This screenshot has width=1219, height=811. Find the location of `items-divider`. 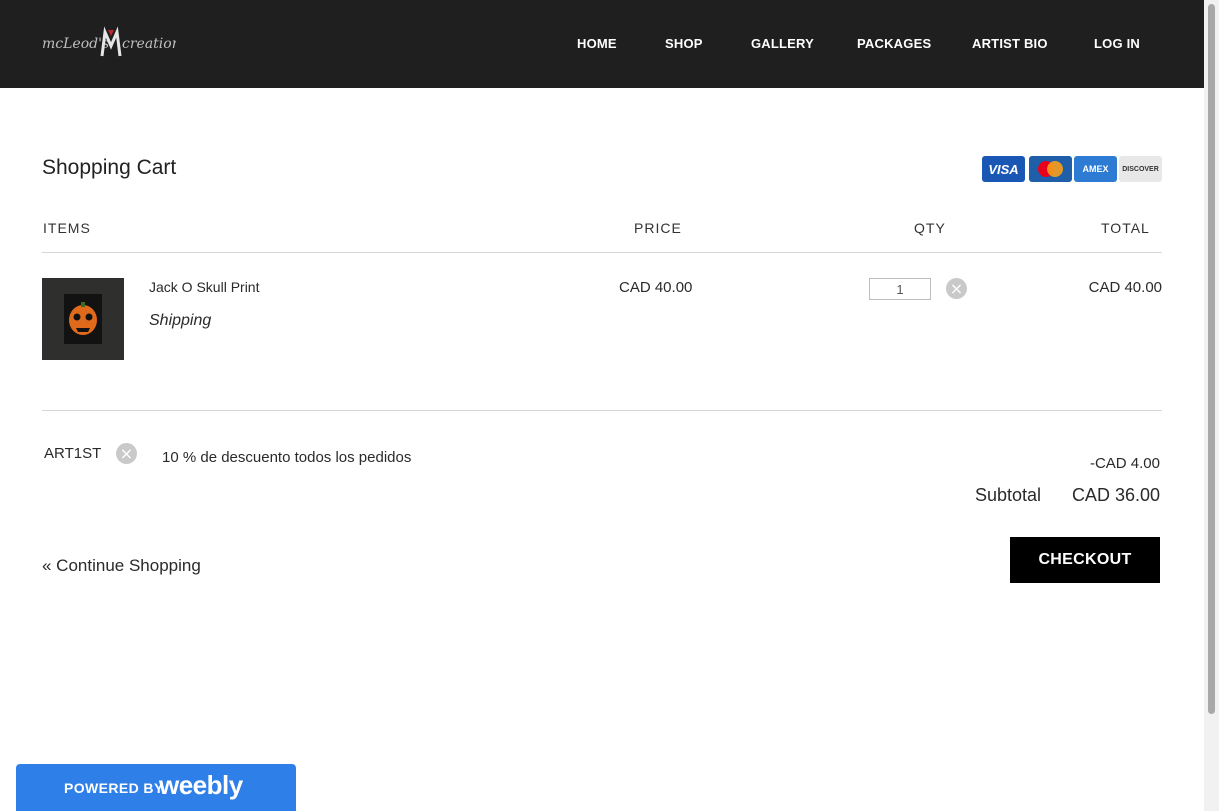

items-divider is located at coordinates (602, 410).